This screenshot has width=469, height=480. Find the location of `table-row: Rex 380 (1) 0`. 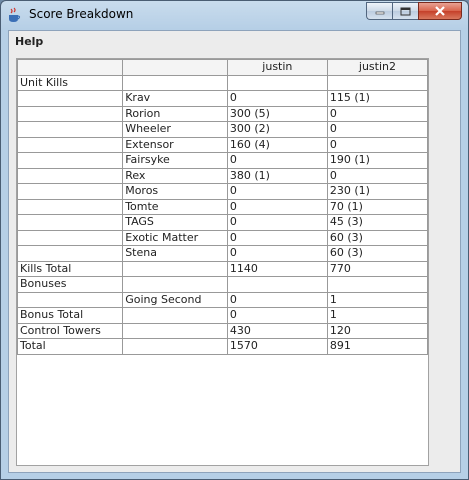

table-row: Rex 380 (1) 0 is located at coordinates (222, 175).